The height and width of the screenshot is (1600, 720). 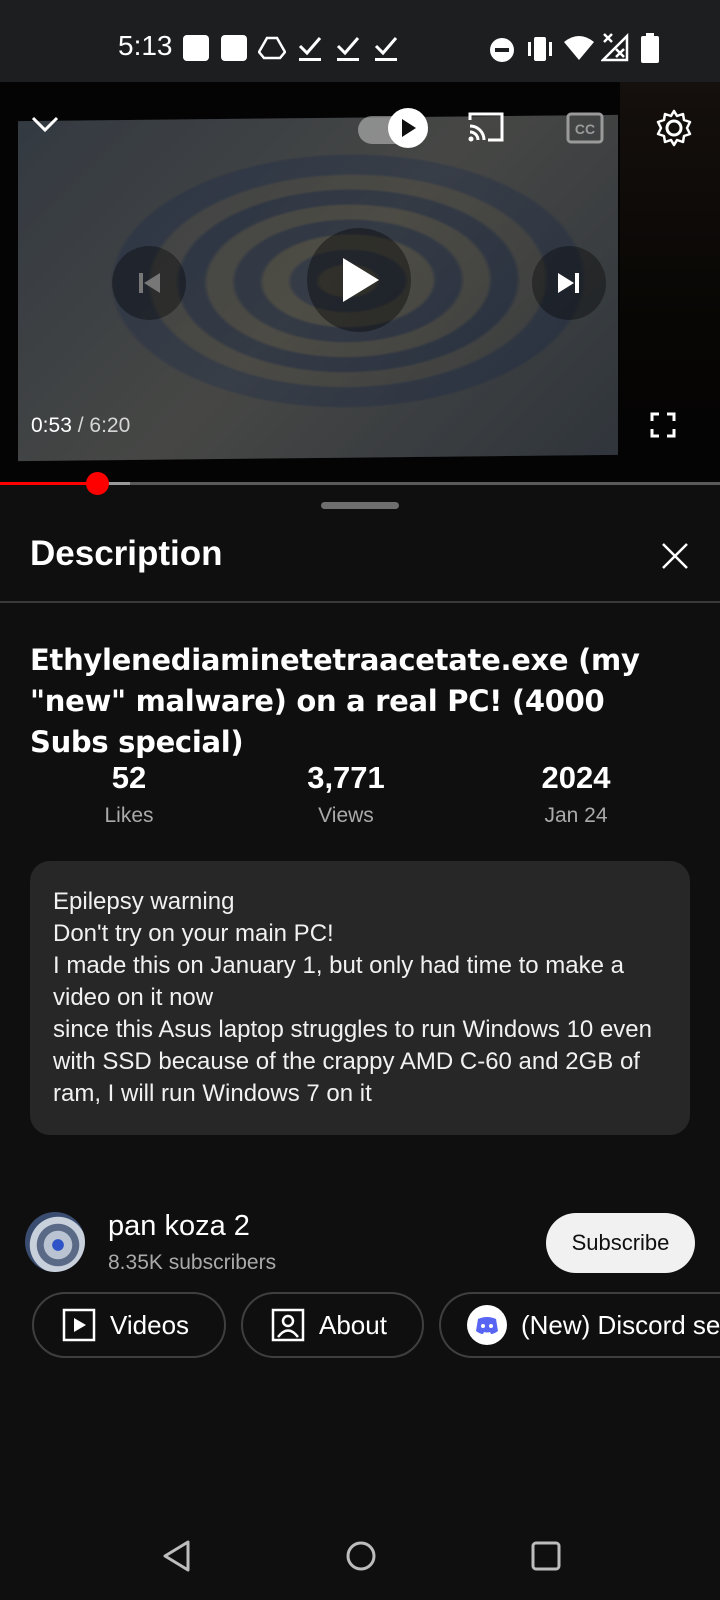 I want to click on no-signal-icon, so click(x=615, y=47).